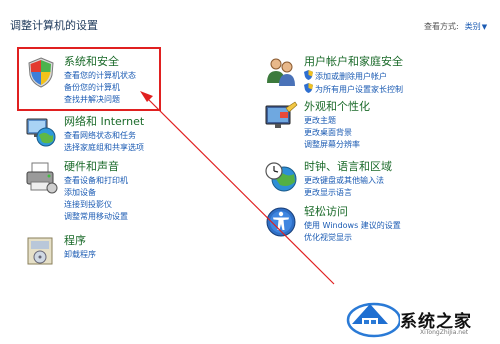  What do you see at coordinates (373, 320) in the screenshot?
I see `watermark-logo-icon` at bounding box center [373, 320].